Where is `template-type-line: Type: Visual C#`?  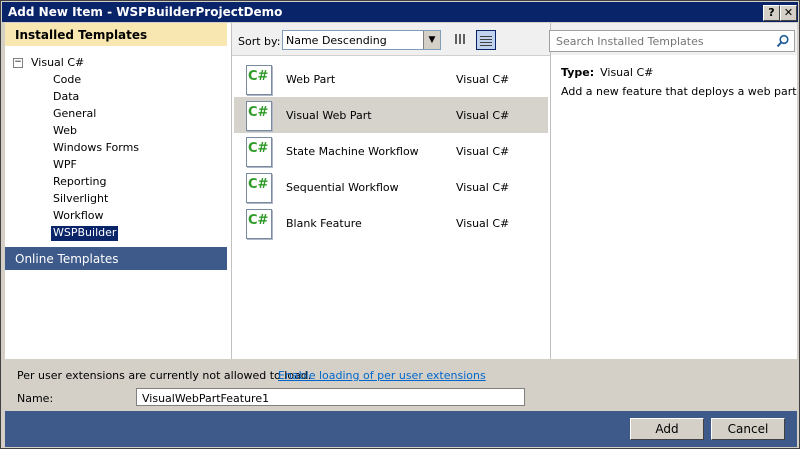
template-type-line: Type: Visual C# is located at coordinates (607, 72).